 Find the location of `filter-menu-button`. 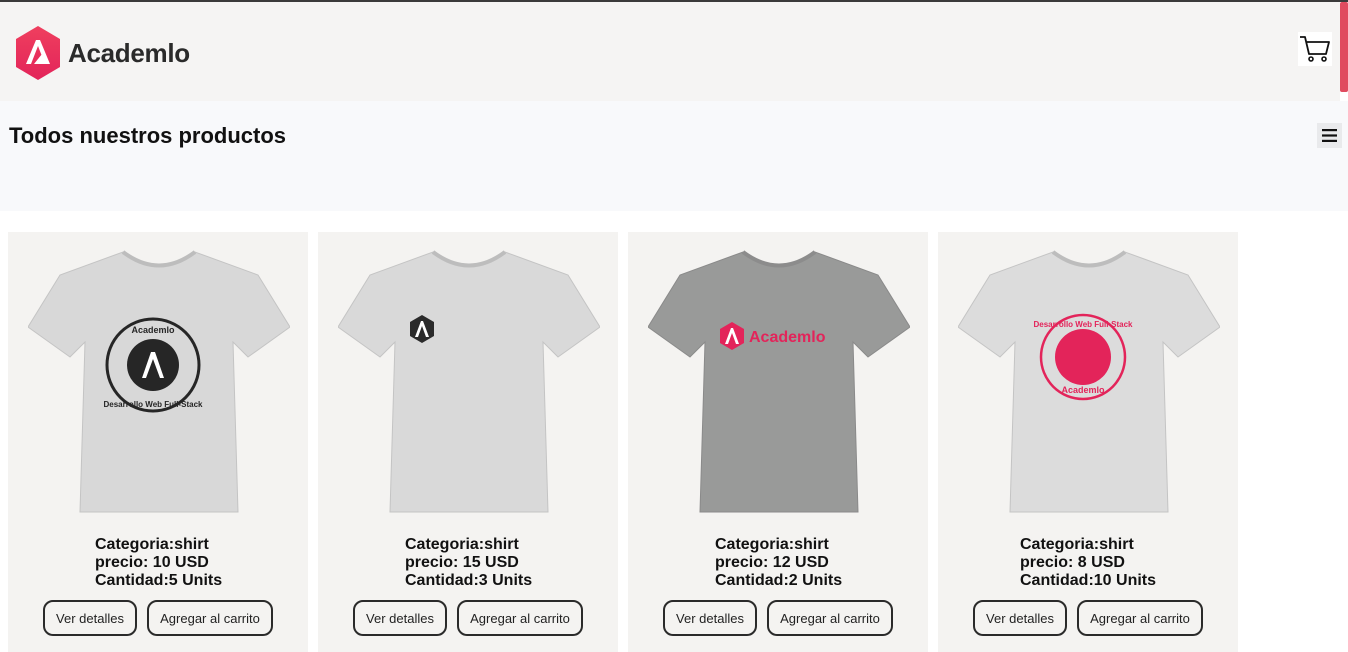

filter-menu-button is located at coordinates (1329, 135).